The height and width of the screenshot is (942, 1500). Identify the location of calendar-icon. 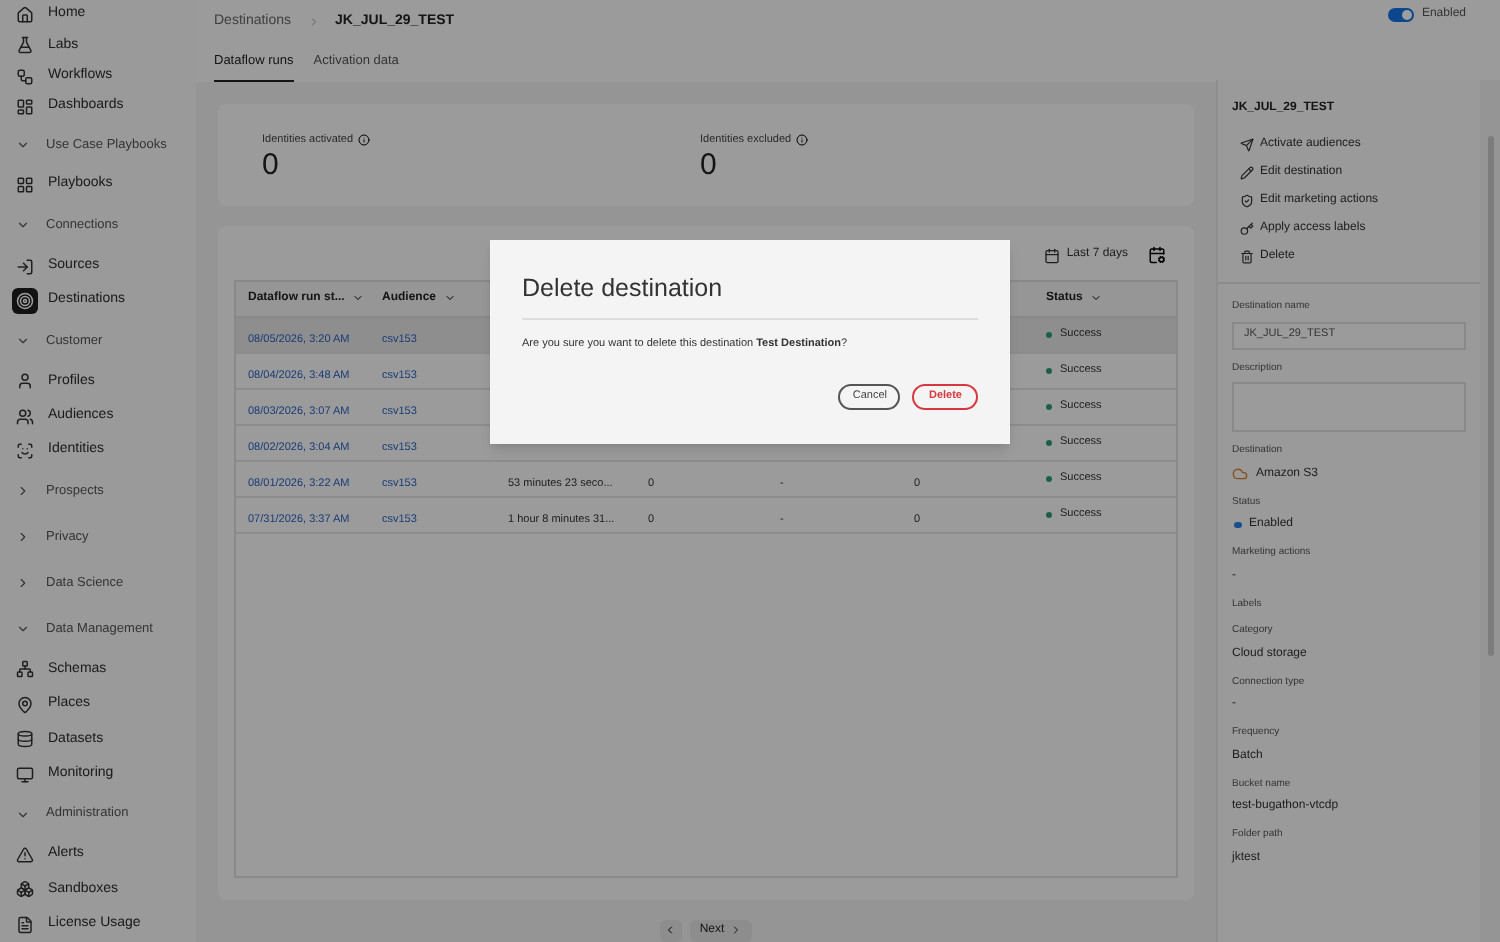
(1052, 255).